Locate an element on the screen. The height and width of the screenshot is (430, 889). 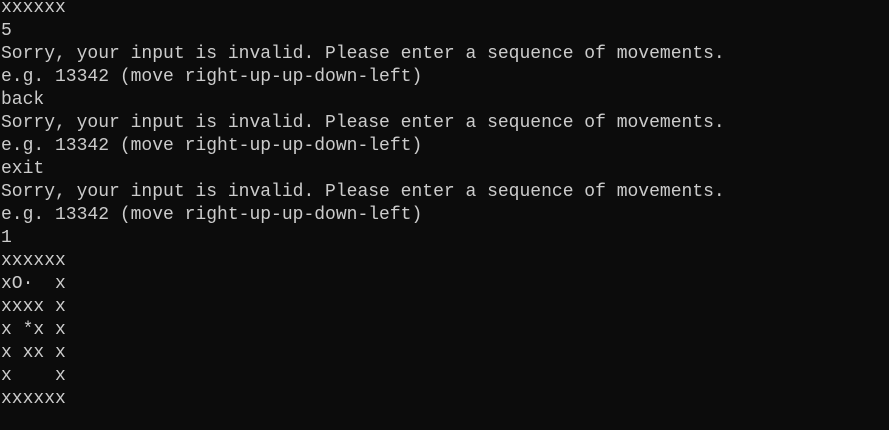
console-line: 1 is located at coordinates (6, 238).